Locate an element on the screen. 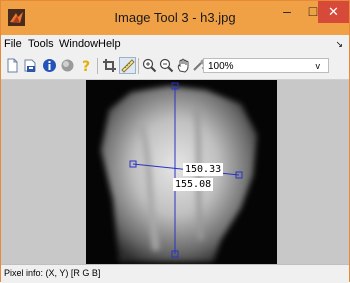 The width and height of the screenshot is (350, 283). help-icon: ? is located at coordinates (86, 65).